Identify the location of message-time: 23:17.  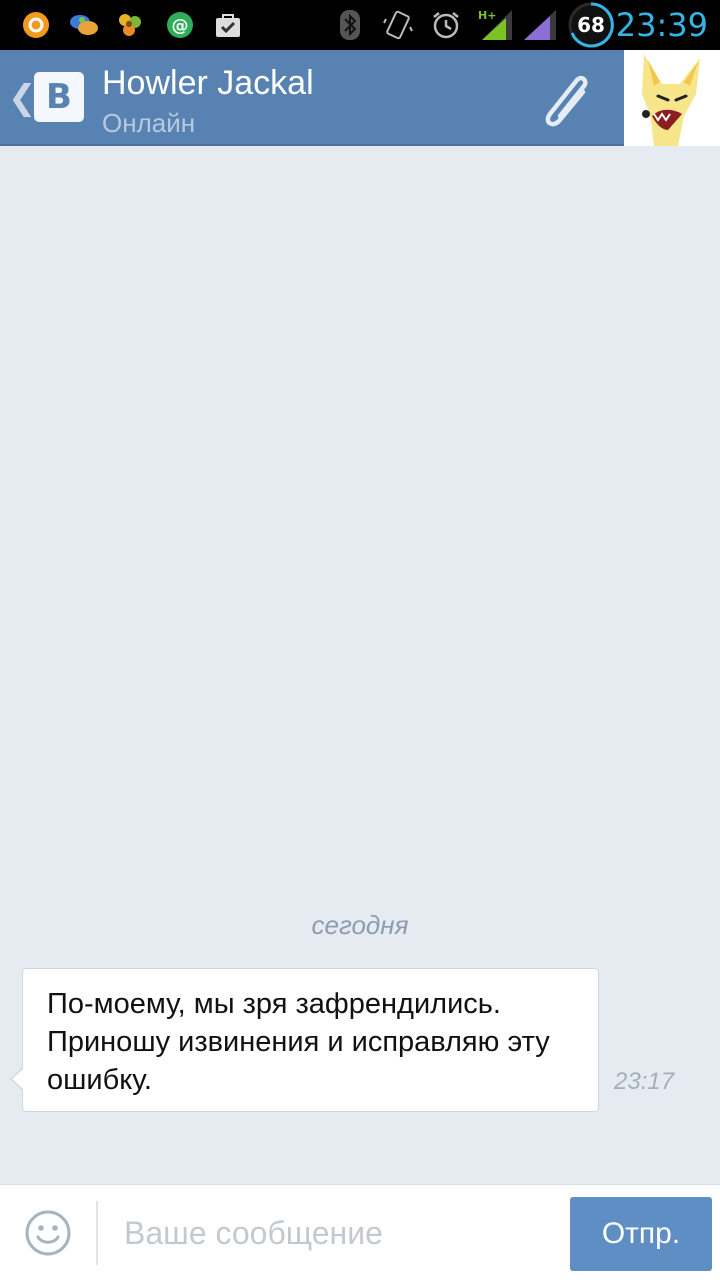
(644, 1081).